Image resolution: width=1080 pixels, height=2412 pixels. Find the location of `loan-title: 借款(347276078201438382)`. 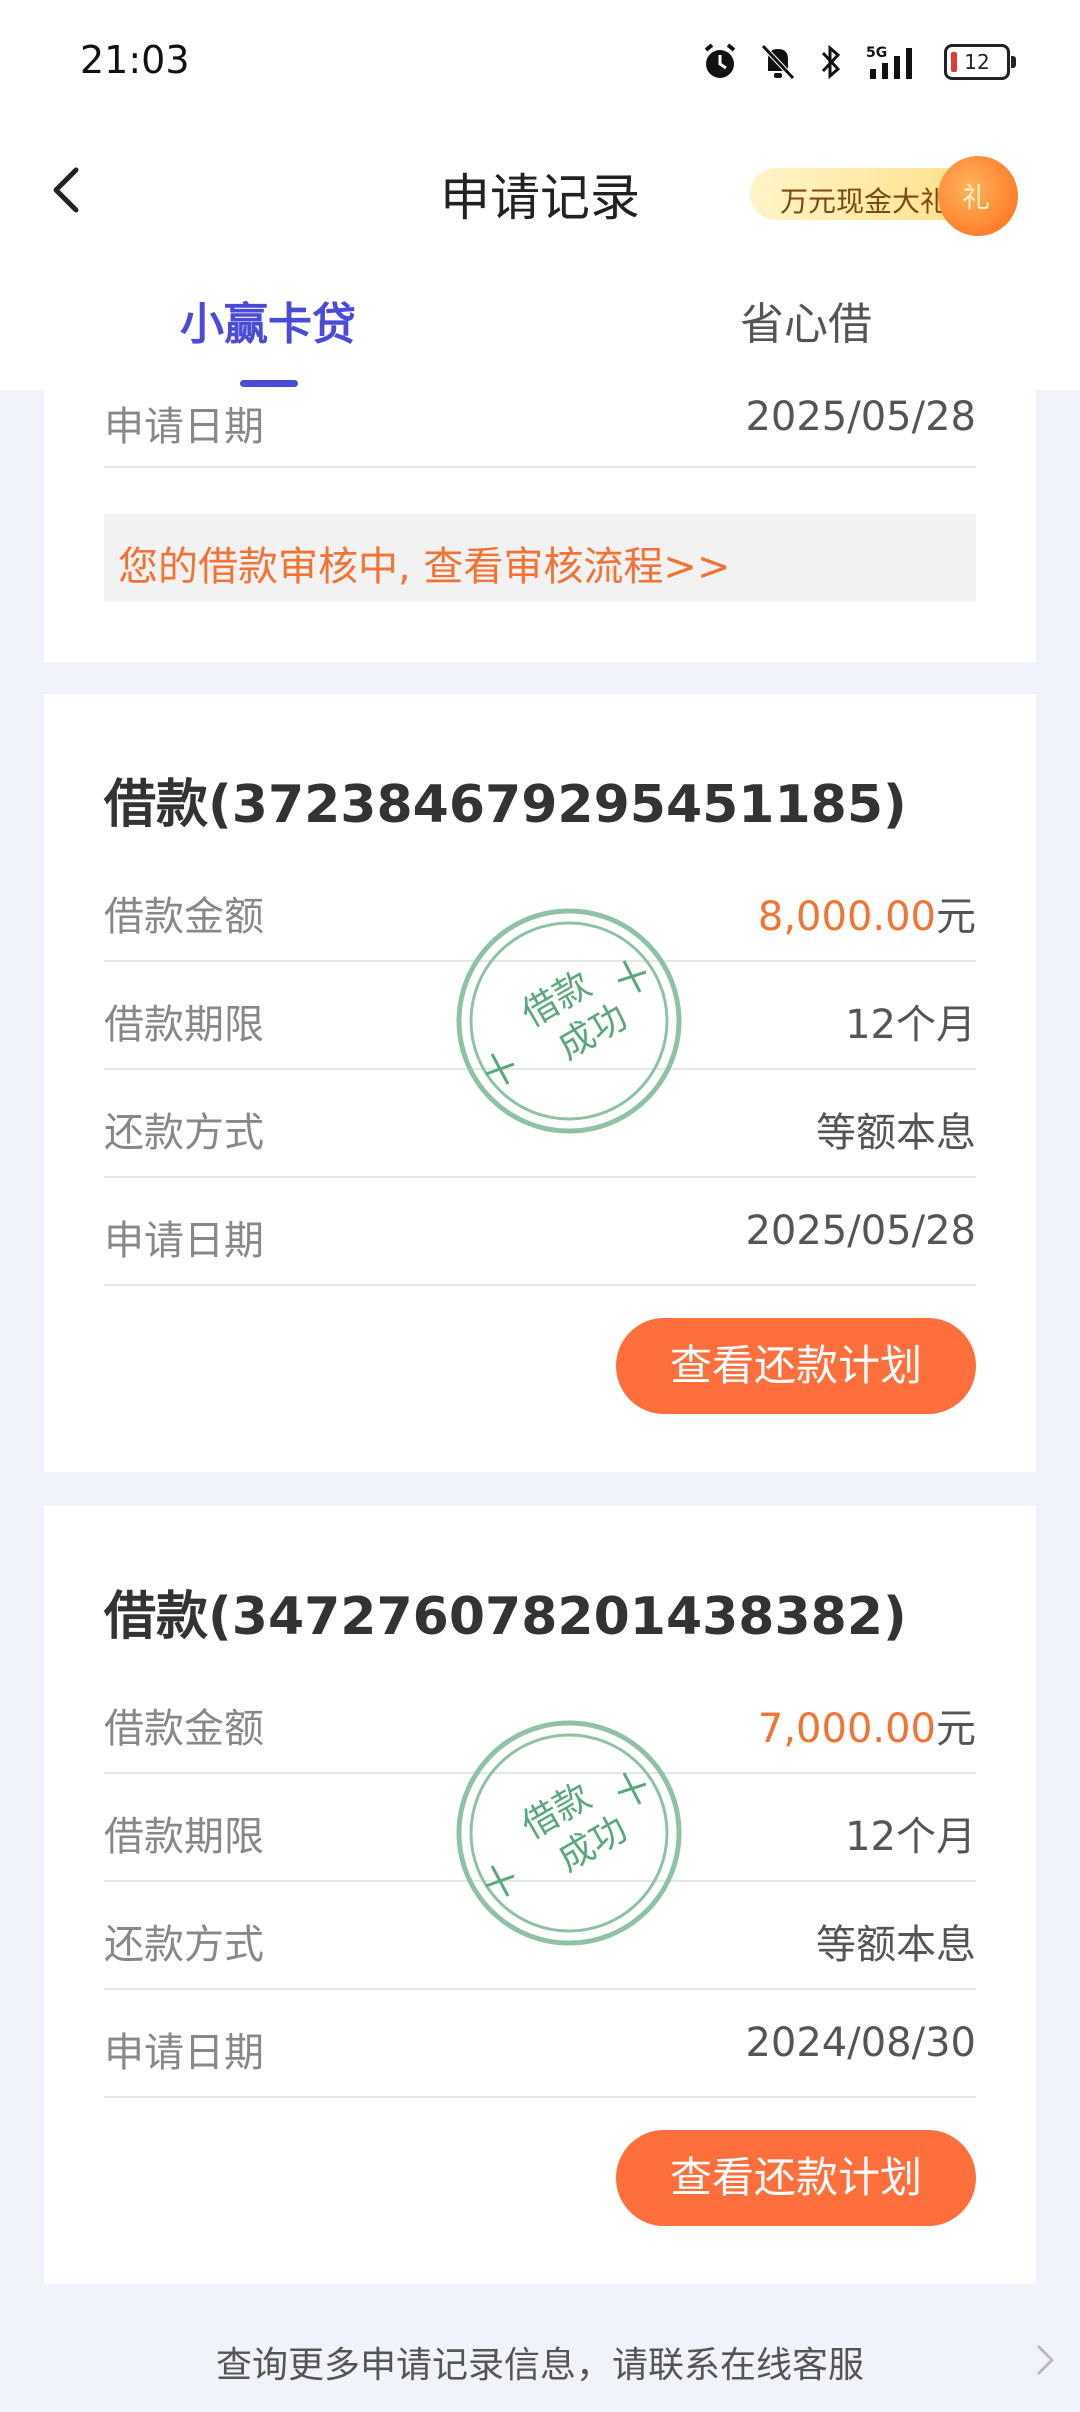

loan-title: 借款(347276078201438382) is located at coordinates (505, 1617).